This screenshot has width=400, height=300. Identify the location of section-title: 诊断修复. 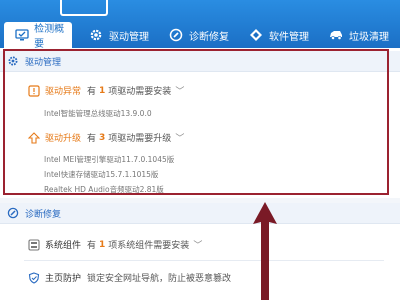
(43, 214).